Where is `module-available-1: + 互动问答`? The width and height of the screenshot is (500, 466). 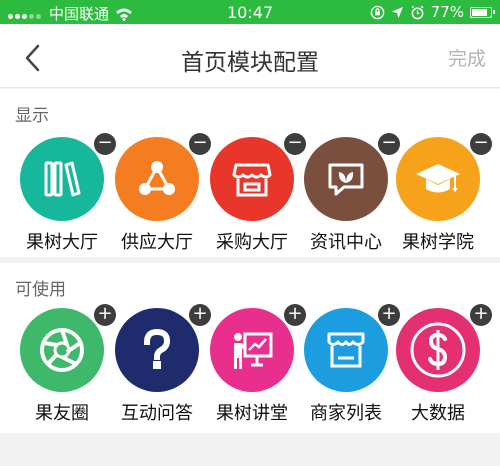 module-available-1: + 互动问答 is located at coordinates (159, 366).